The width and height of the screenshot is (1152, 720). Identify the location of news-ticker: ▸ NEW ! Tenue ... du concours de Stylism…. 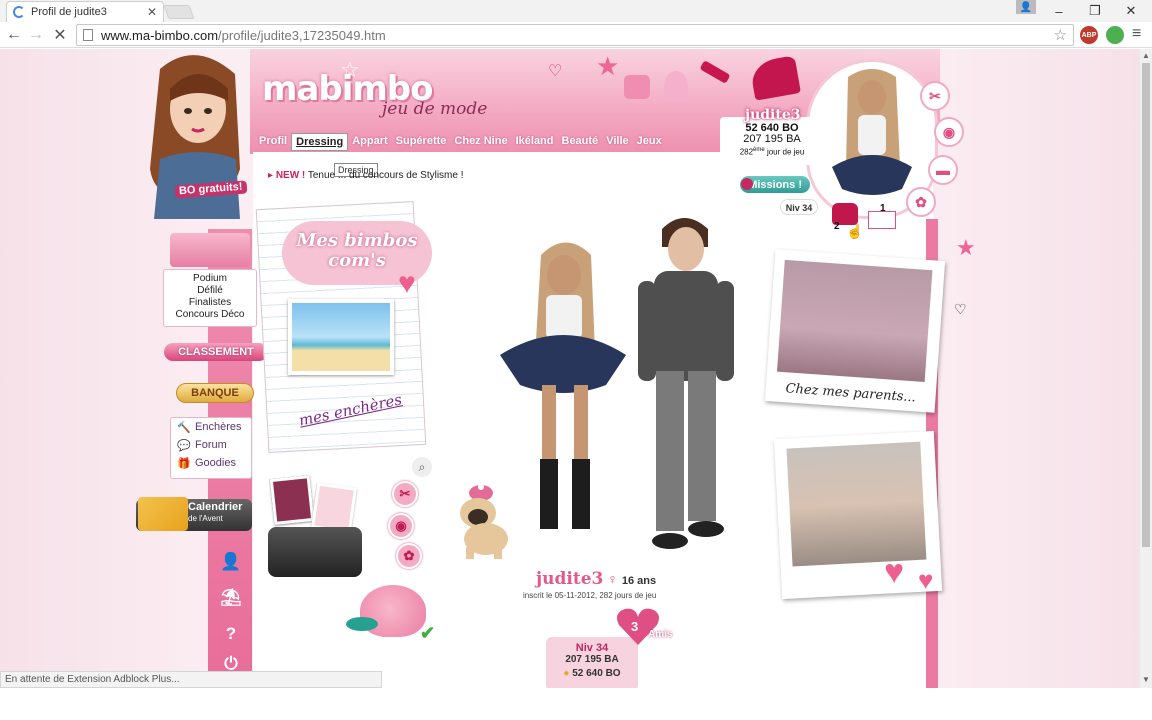
(366, 175).